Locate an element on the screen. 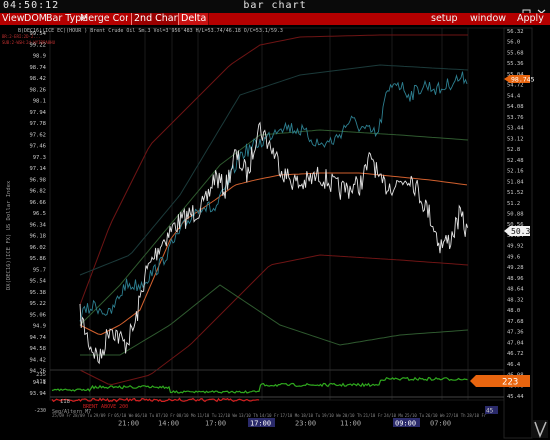  date-label: 06/10 Tu is located at coordinates (145, 415).